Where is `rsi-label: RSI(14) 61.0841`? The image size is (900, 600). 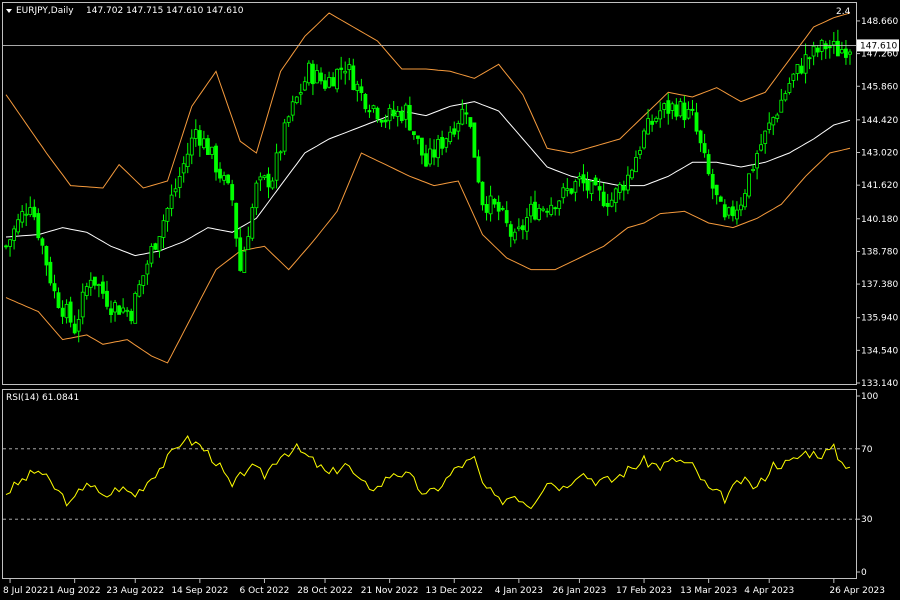
rsi-label: RSI(14) 61.0841 is located at coordinates (42, 398).